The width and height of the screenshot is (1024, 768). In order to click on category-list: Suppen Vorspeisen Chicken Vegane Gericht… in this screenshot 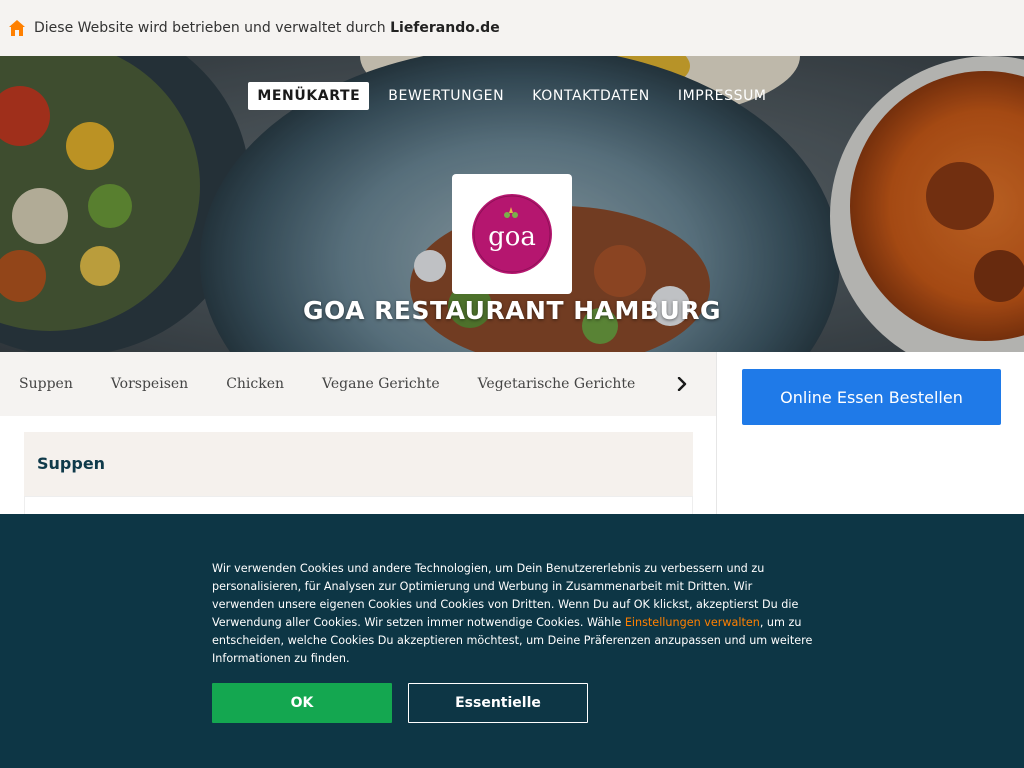, I will do `click(327, 384)`.